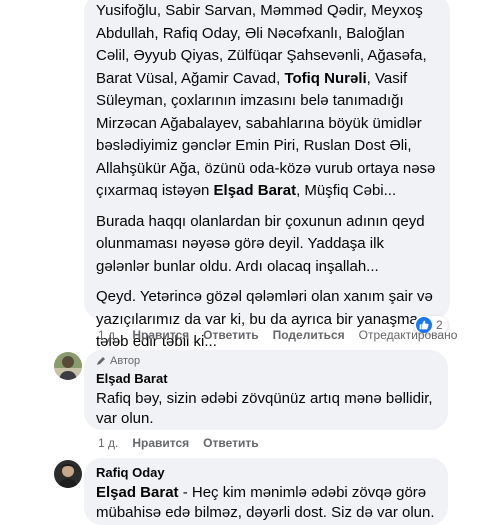 The image size is (486, 525). I want to click on comment-actions: 1 д. Нравится Ответить, so click(185, 443).